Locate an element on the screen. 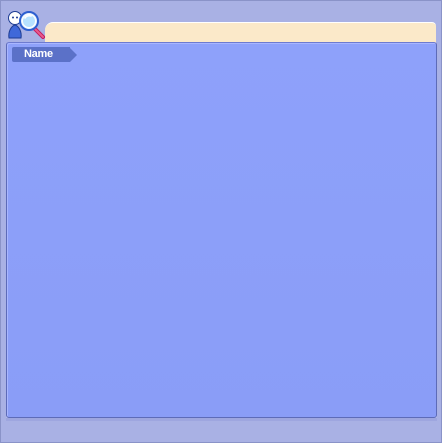 The width and height of the screenshot is (442, 443). column-header-name: Name is located at coordinates (44, 54).